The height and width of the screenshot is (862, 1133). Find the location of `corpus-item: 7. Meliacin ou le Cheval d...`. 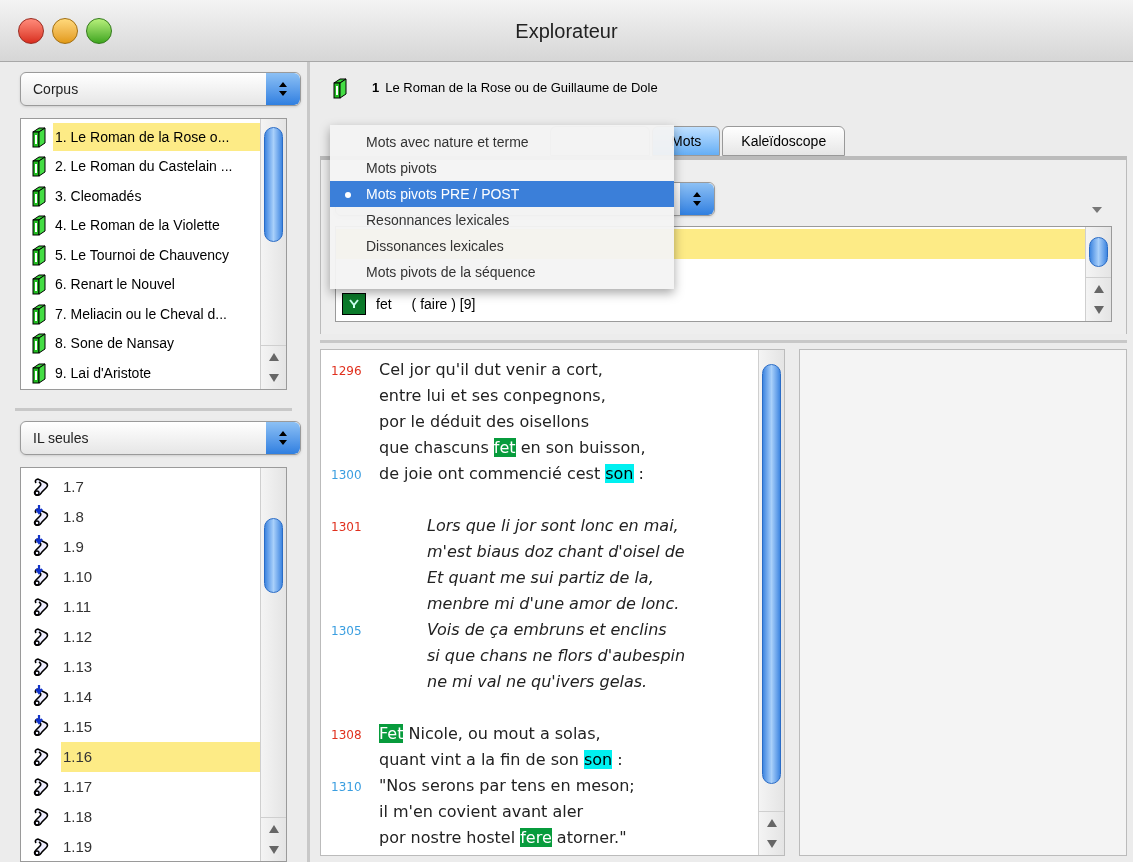

corpus-item: 7. Meliacin ou le Cheval d... is located at coordinates (156, 313).